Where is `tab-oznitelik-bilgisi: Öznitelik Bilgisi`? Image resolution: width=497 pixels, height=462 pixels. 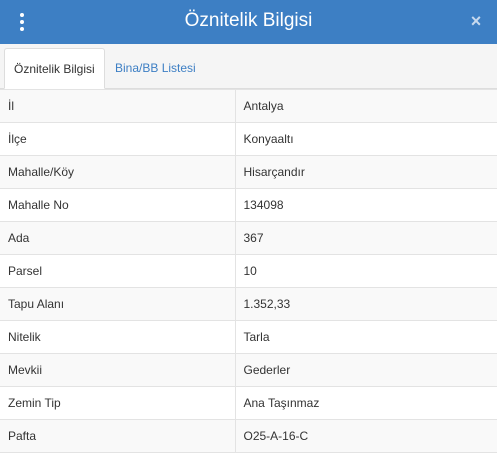 tab-oznitelik-bilgisi: Öznitelik Bilgisi is located at coordinates (54, 68).